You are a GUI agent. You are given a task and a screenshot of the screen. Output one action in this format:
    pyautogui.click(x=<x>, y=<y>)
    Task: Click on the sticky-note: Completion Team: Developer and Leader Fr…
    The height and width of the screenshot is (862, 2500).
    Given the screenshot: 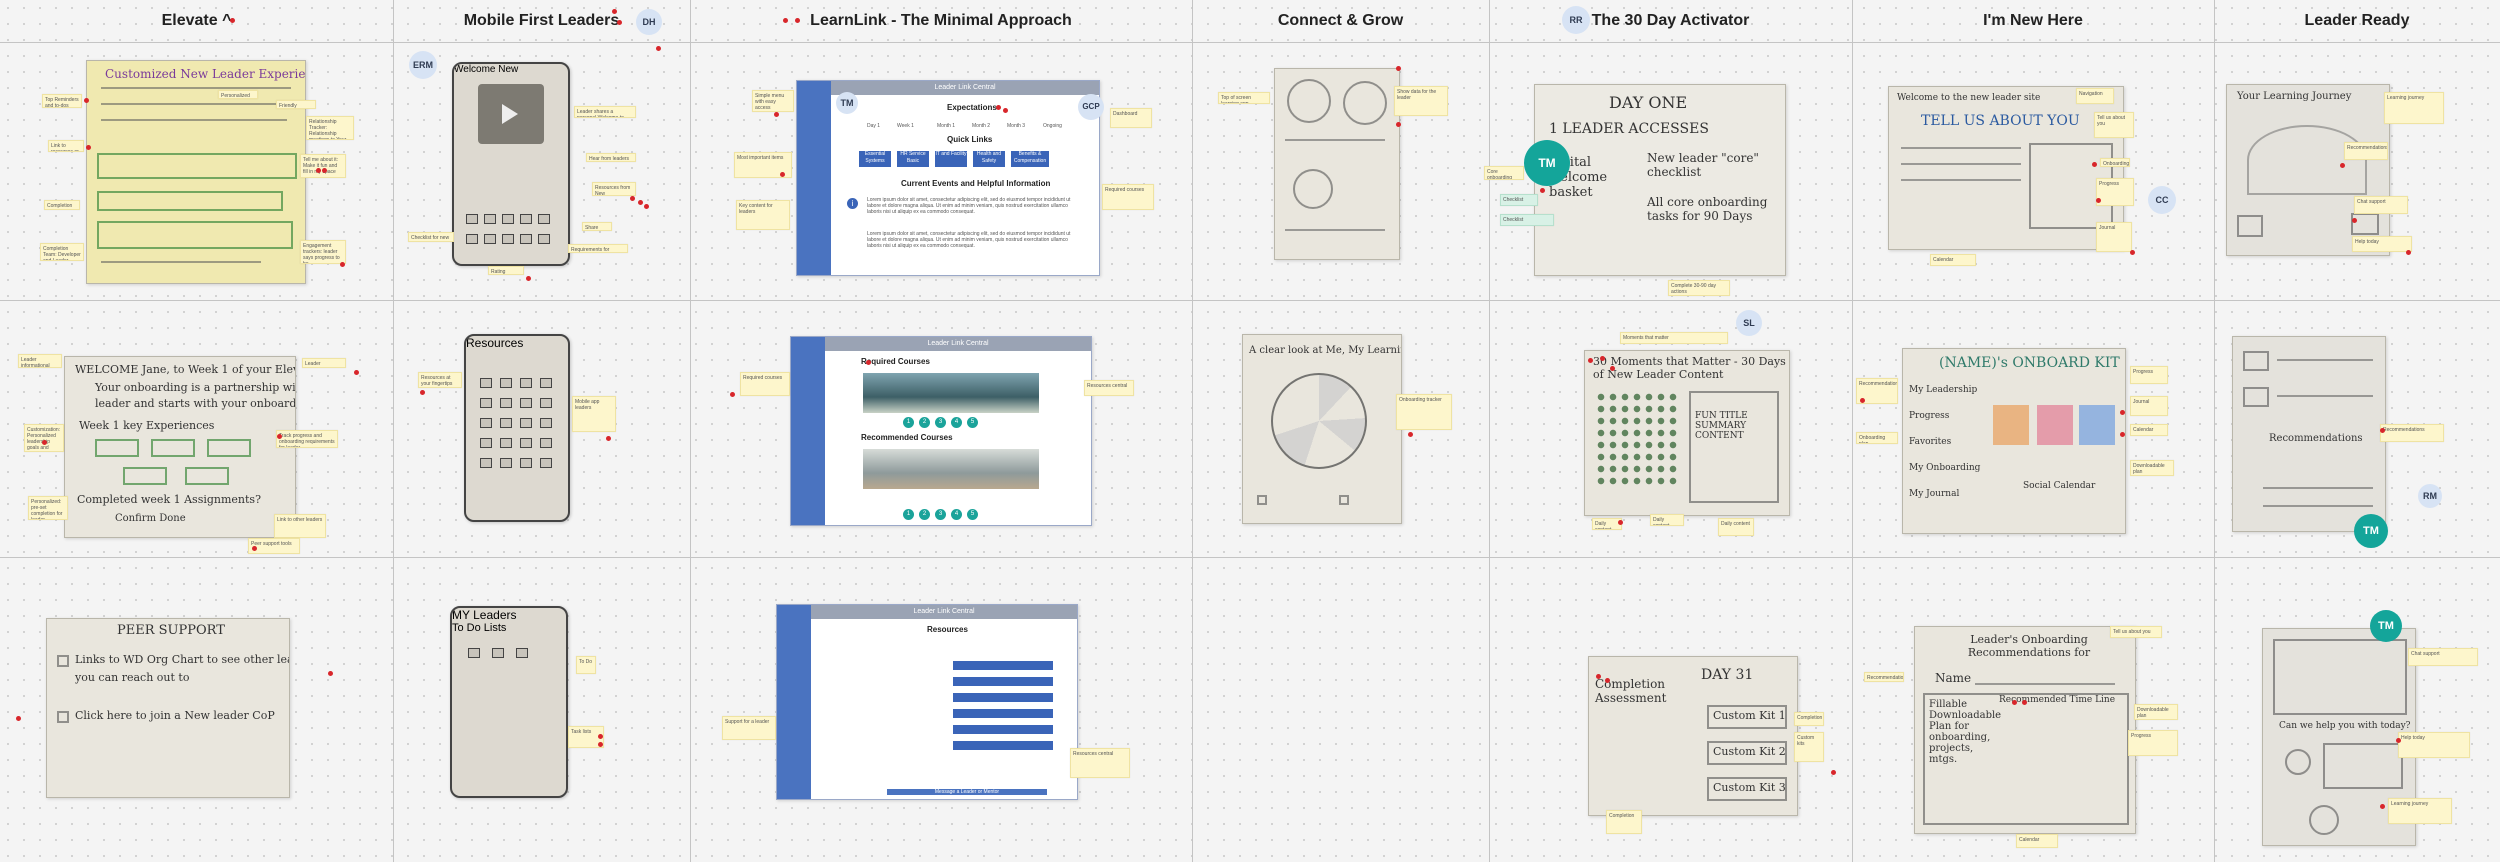 What is the action you would take?
    pyautogui.click(x=62, y=252)
    